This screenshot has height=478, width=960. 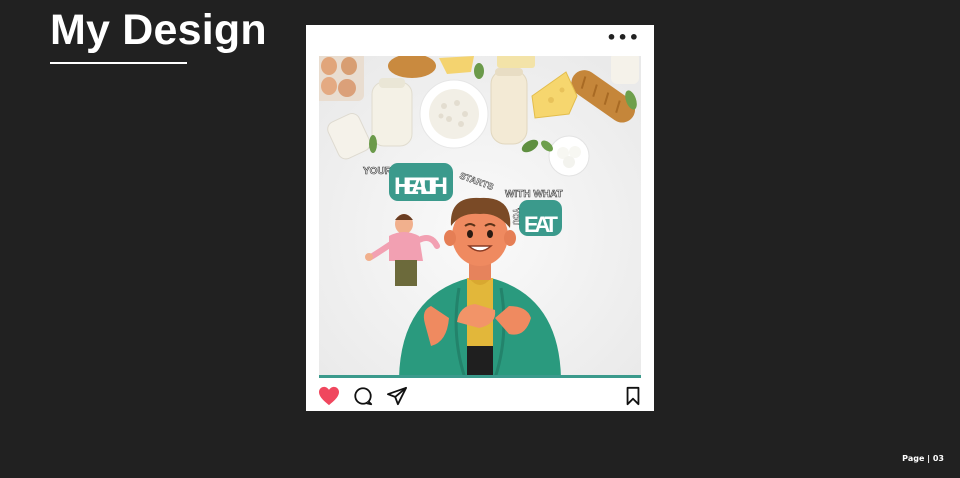 I want to click on post-actions-bar, so click(x=480, y=395).